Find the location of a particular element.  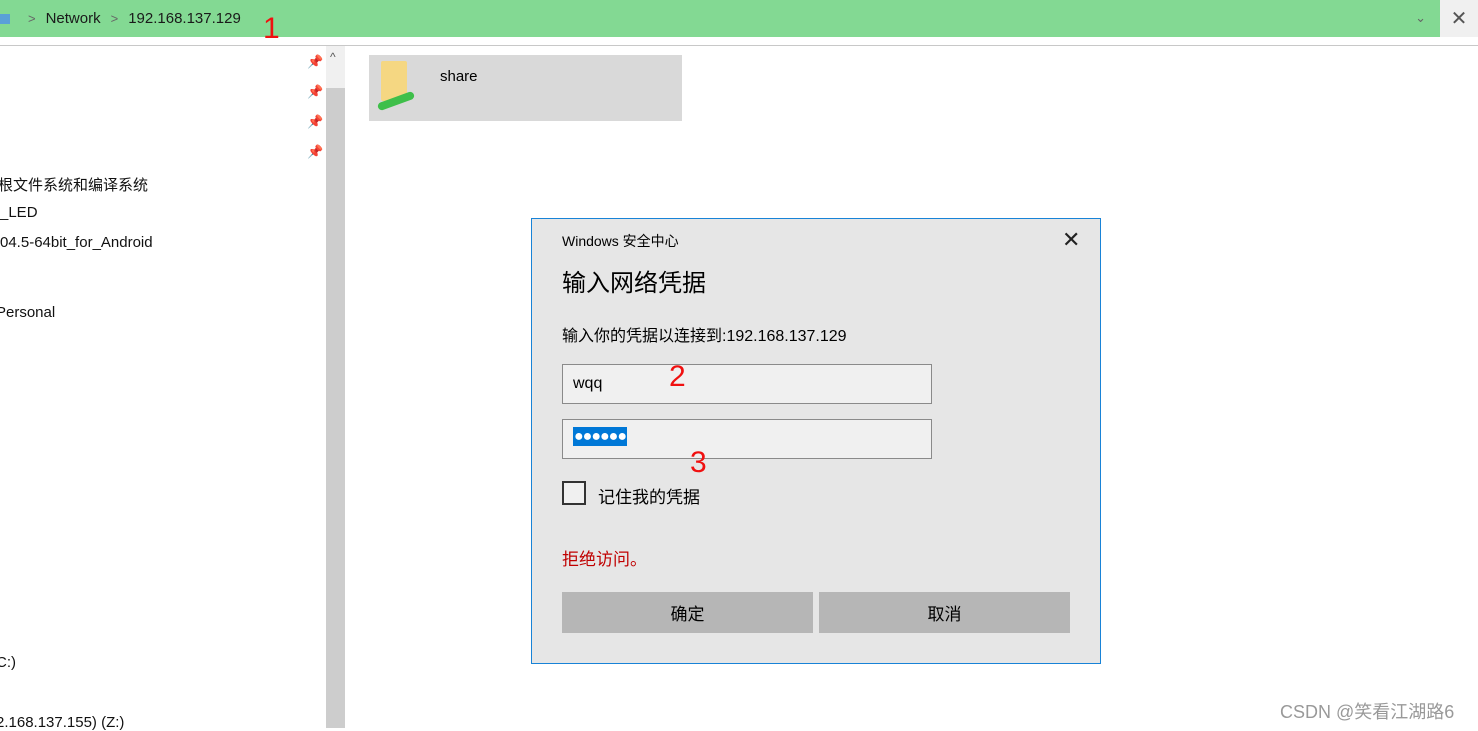

password-value: ●●●●●● is located at coordinates (600, 436).